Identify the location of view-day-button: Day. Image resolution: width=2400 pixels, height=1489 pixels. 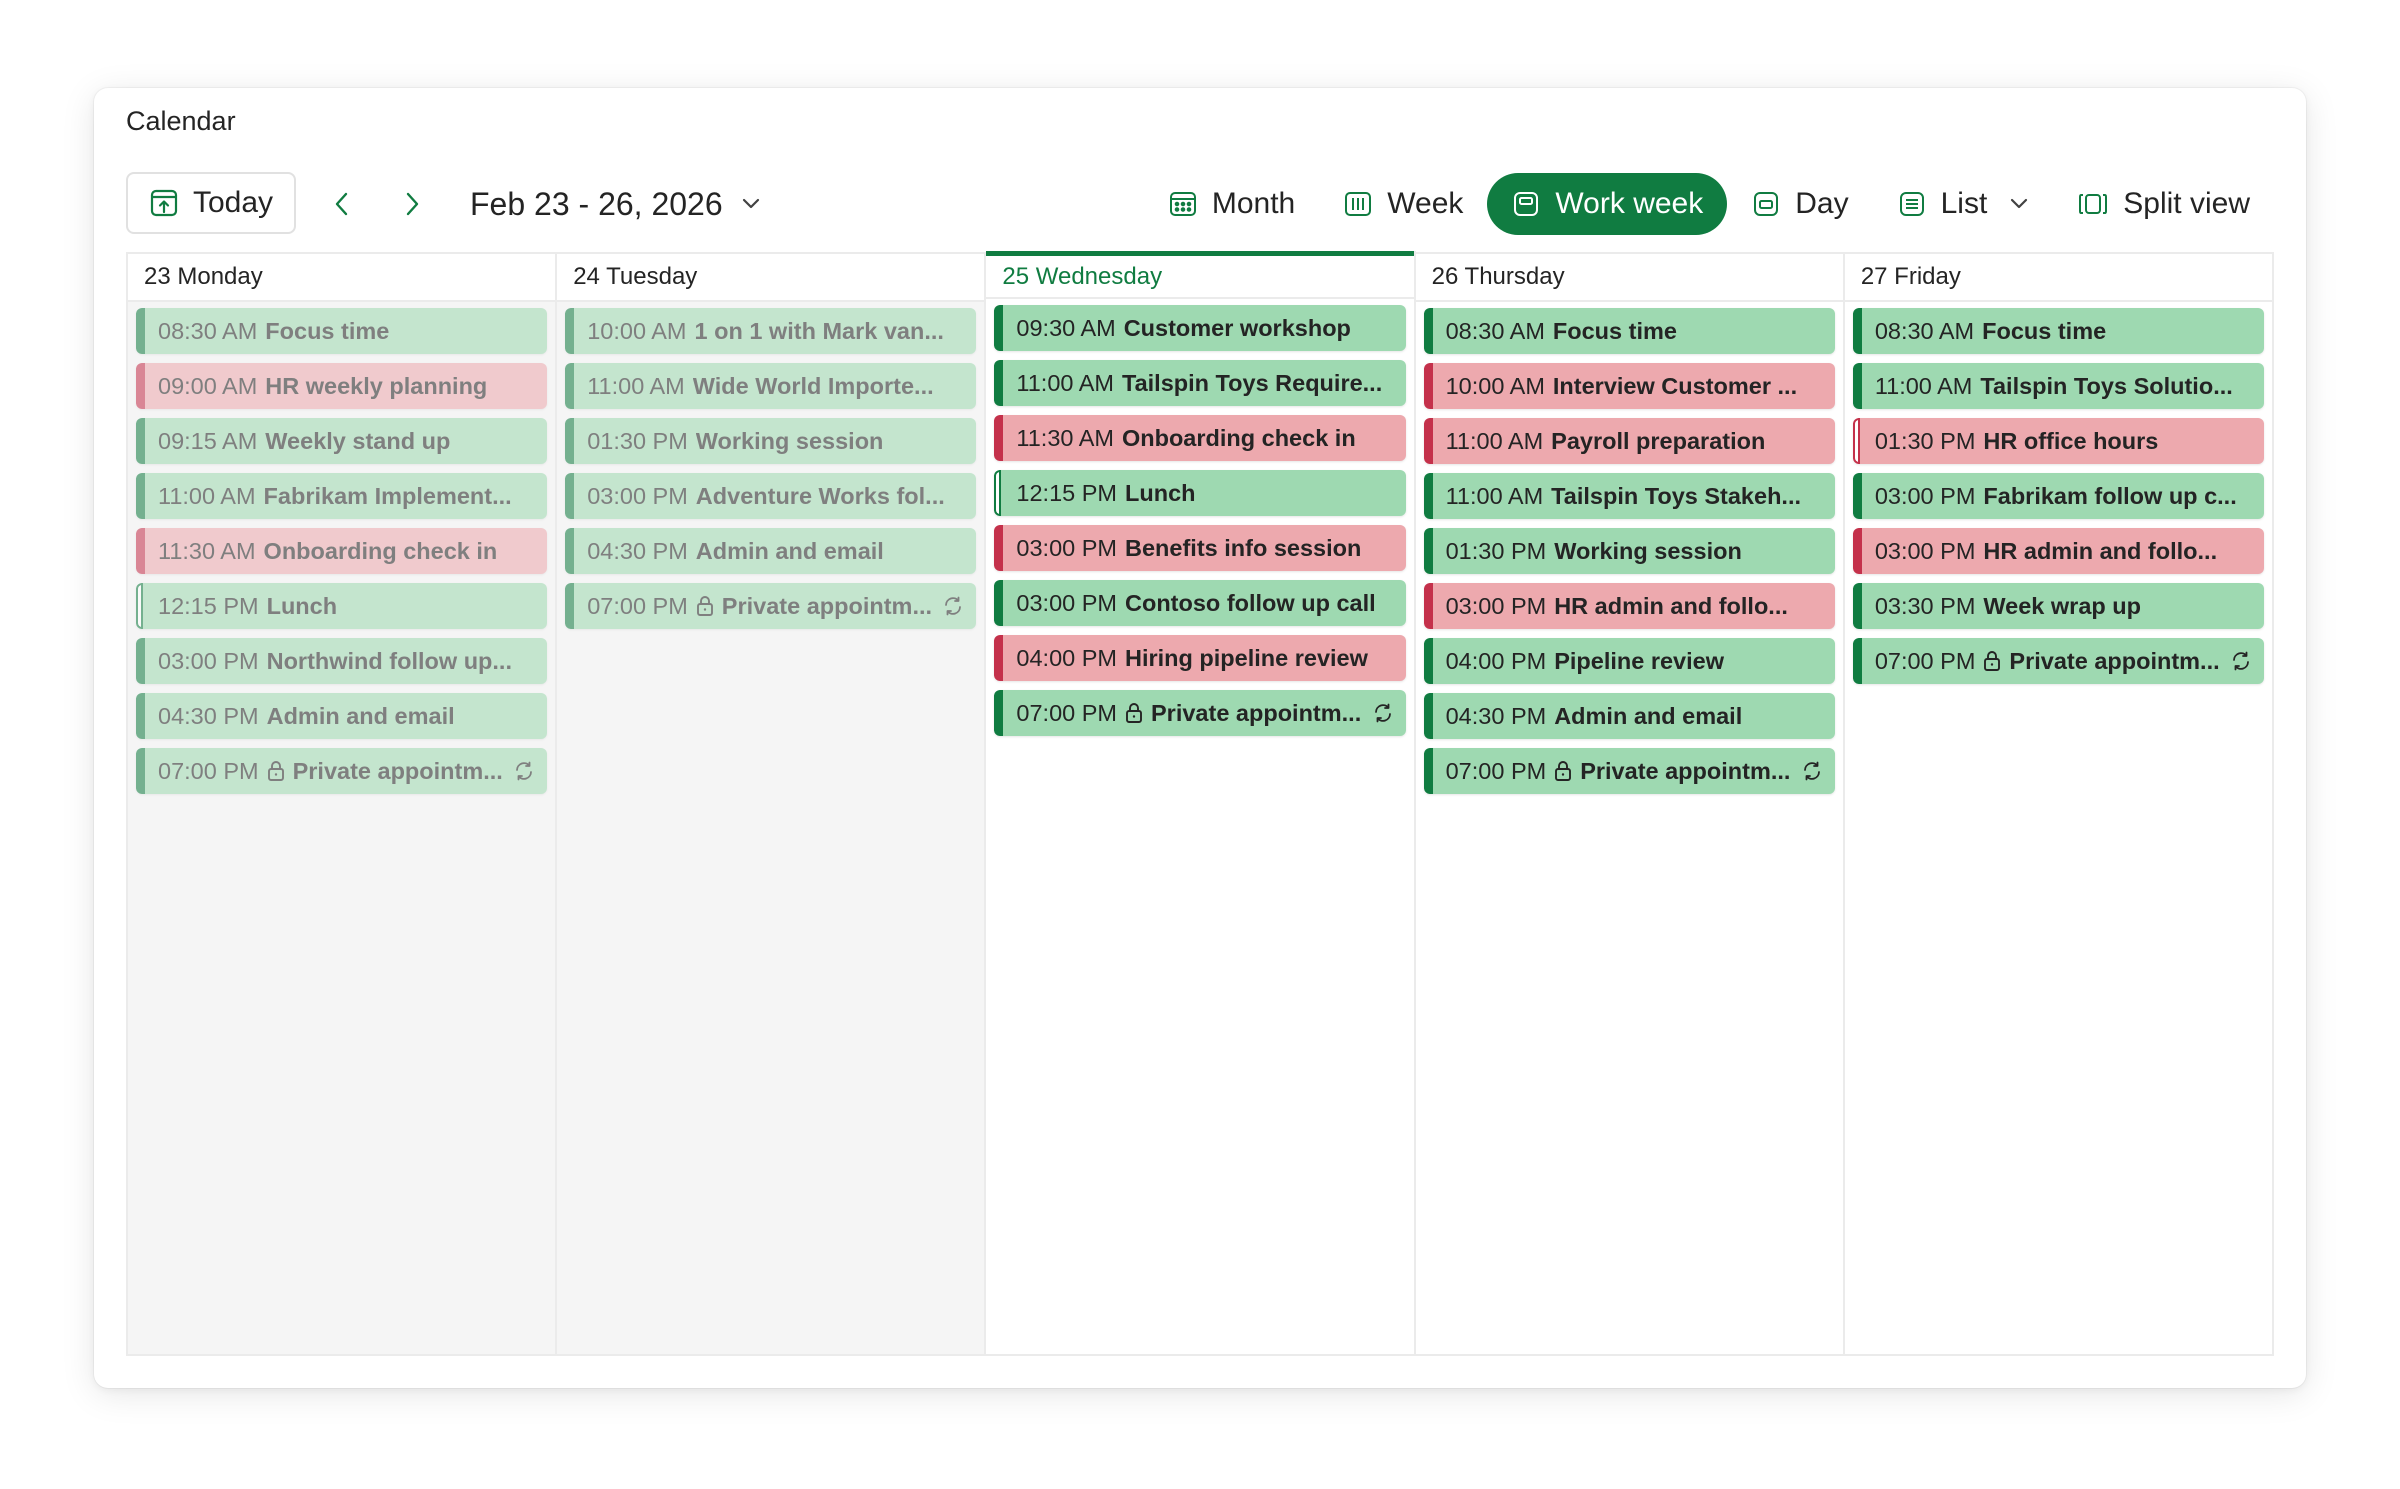
(1799, 204).